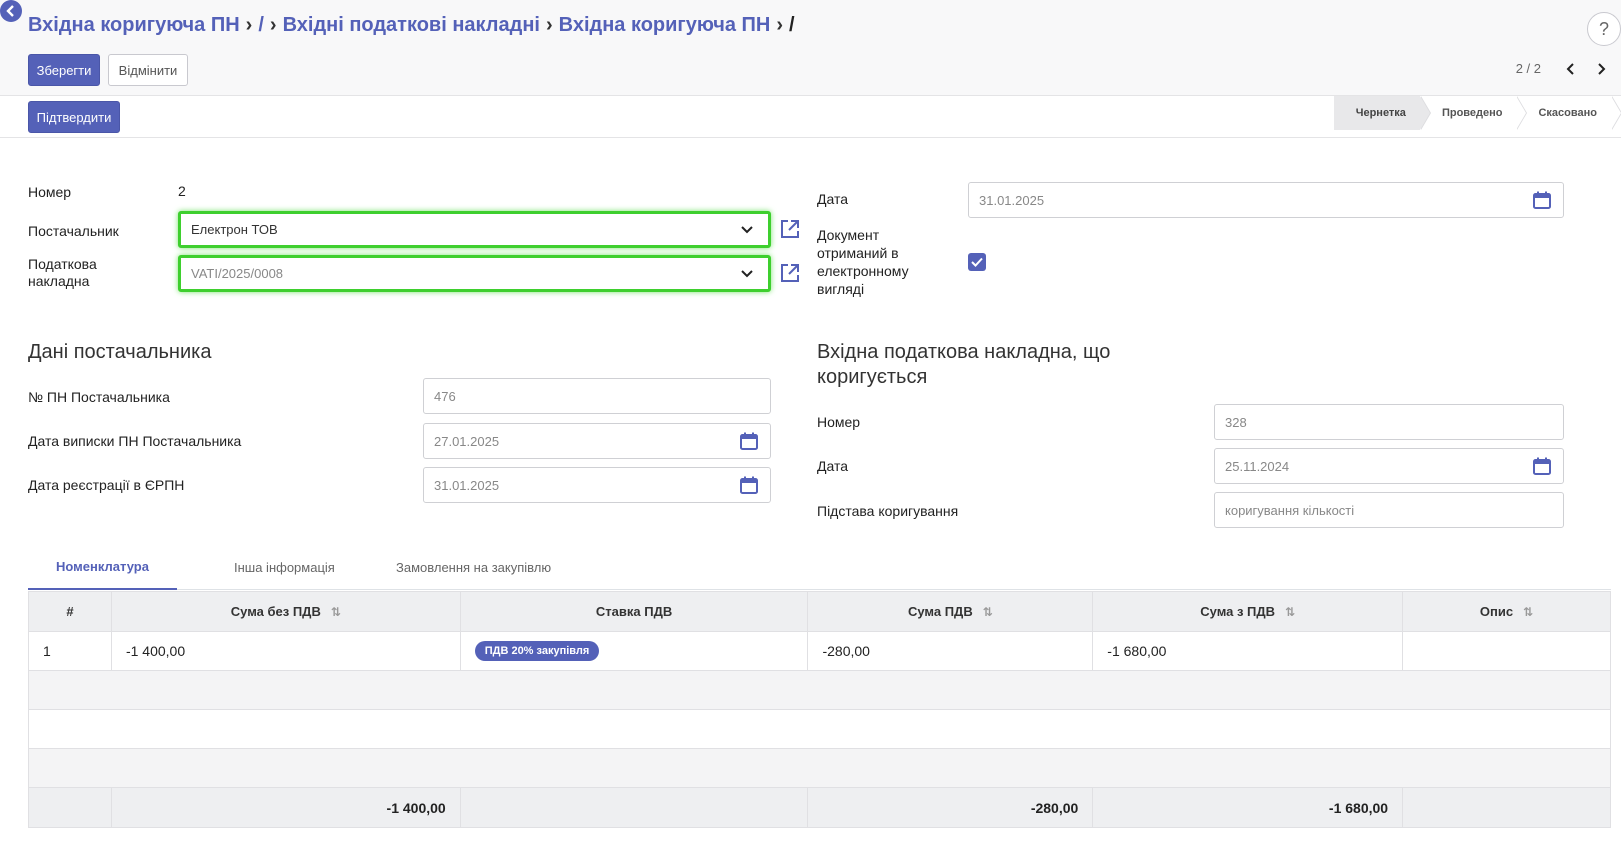 This screenshot has width=1621, height=860. I want to click on corrected-date-value: 25.11.2024, so click(1257, 466).